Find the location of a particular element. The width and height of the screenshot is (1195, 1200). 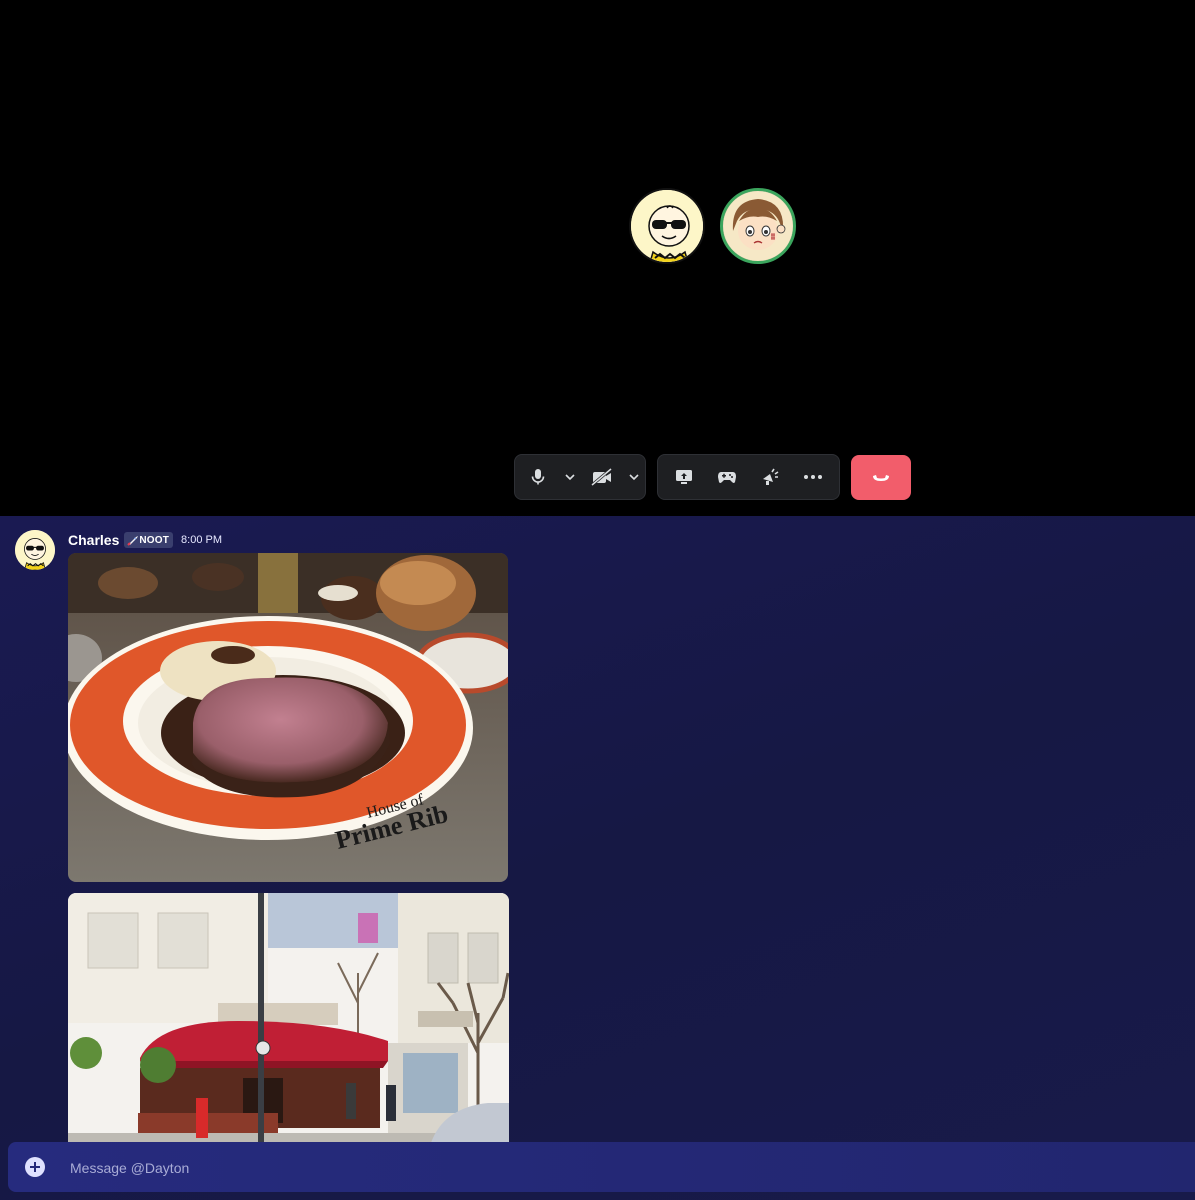

more-options-button is located at coordinates (813, 477).